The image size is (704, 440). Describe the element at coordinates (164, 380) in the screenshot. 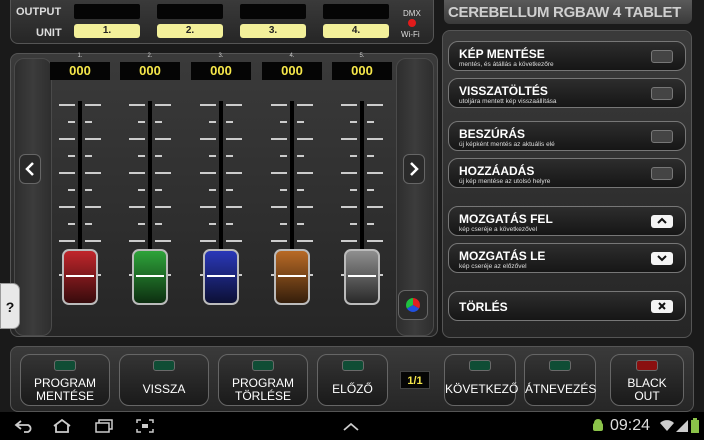

I see `back-button: VISSZA` at that location.